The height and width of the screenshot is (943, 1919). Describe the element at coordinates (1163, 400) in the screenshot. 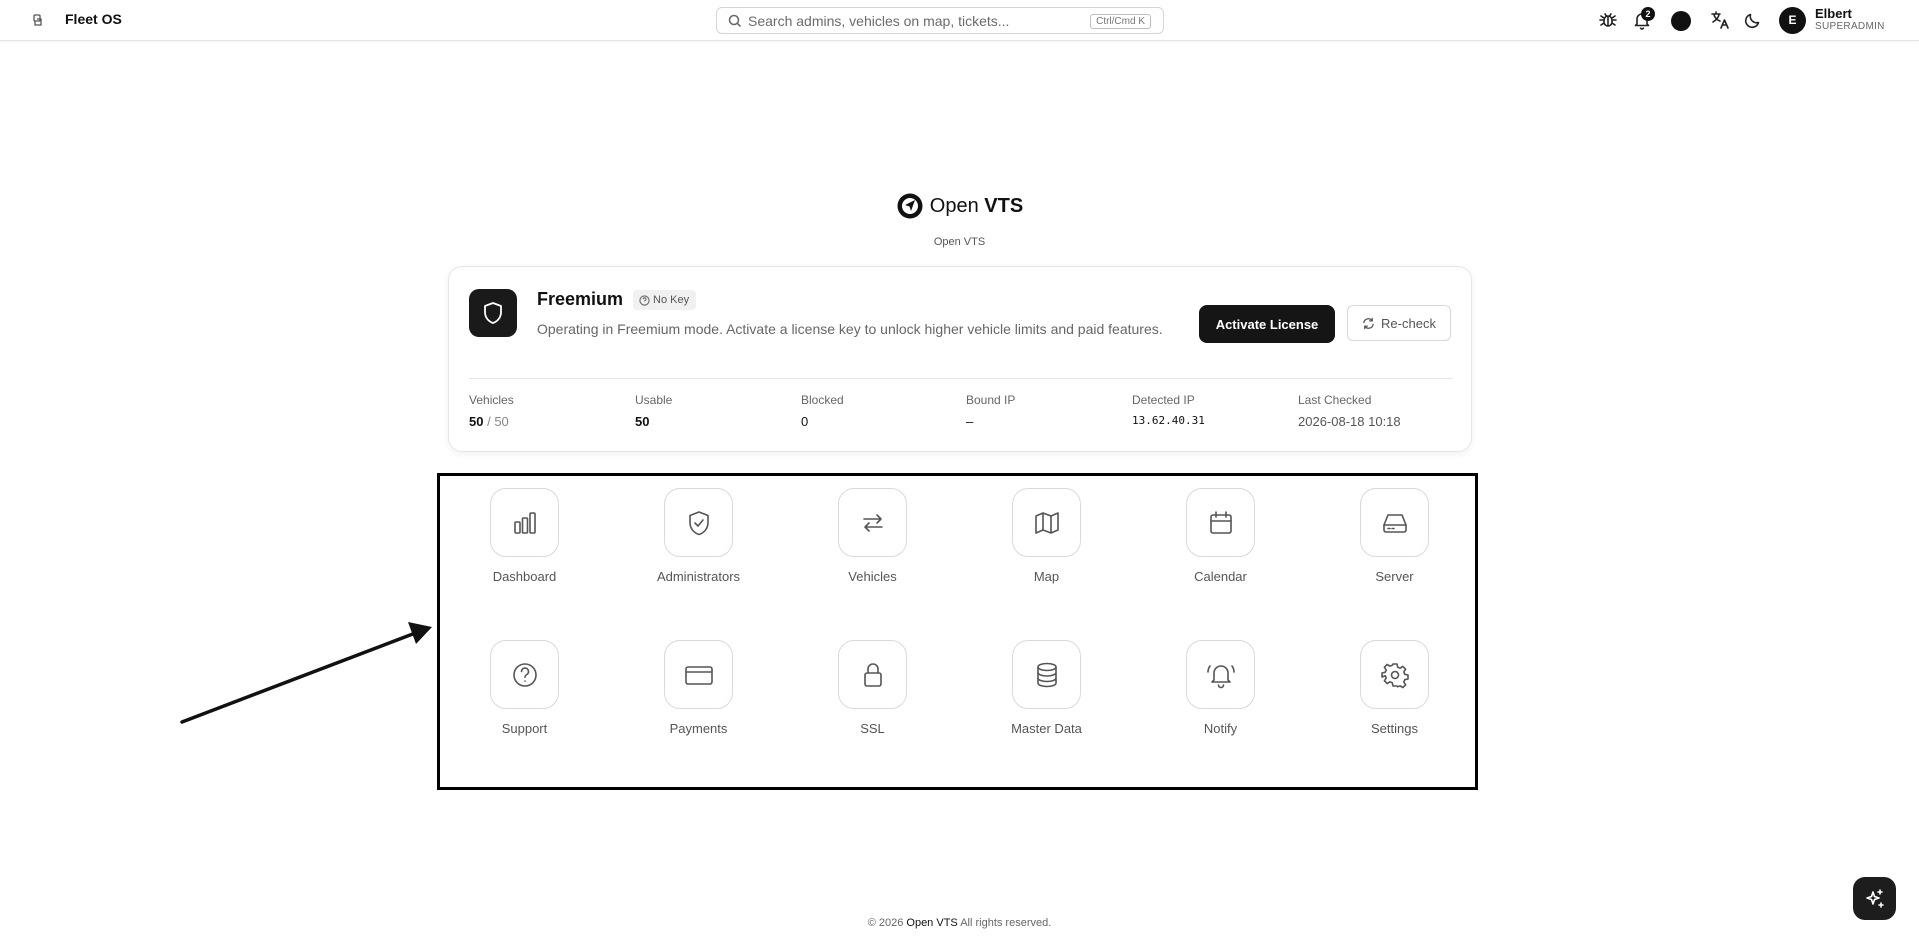

I see `stat-label: Detected IP` at that location.